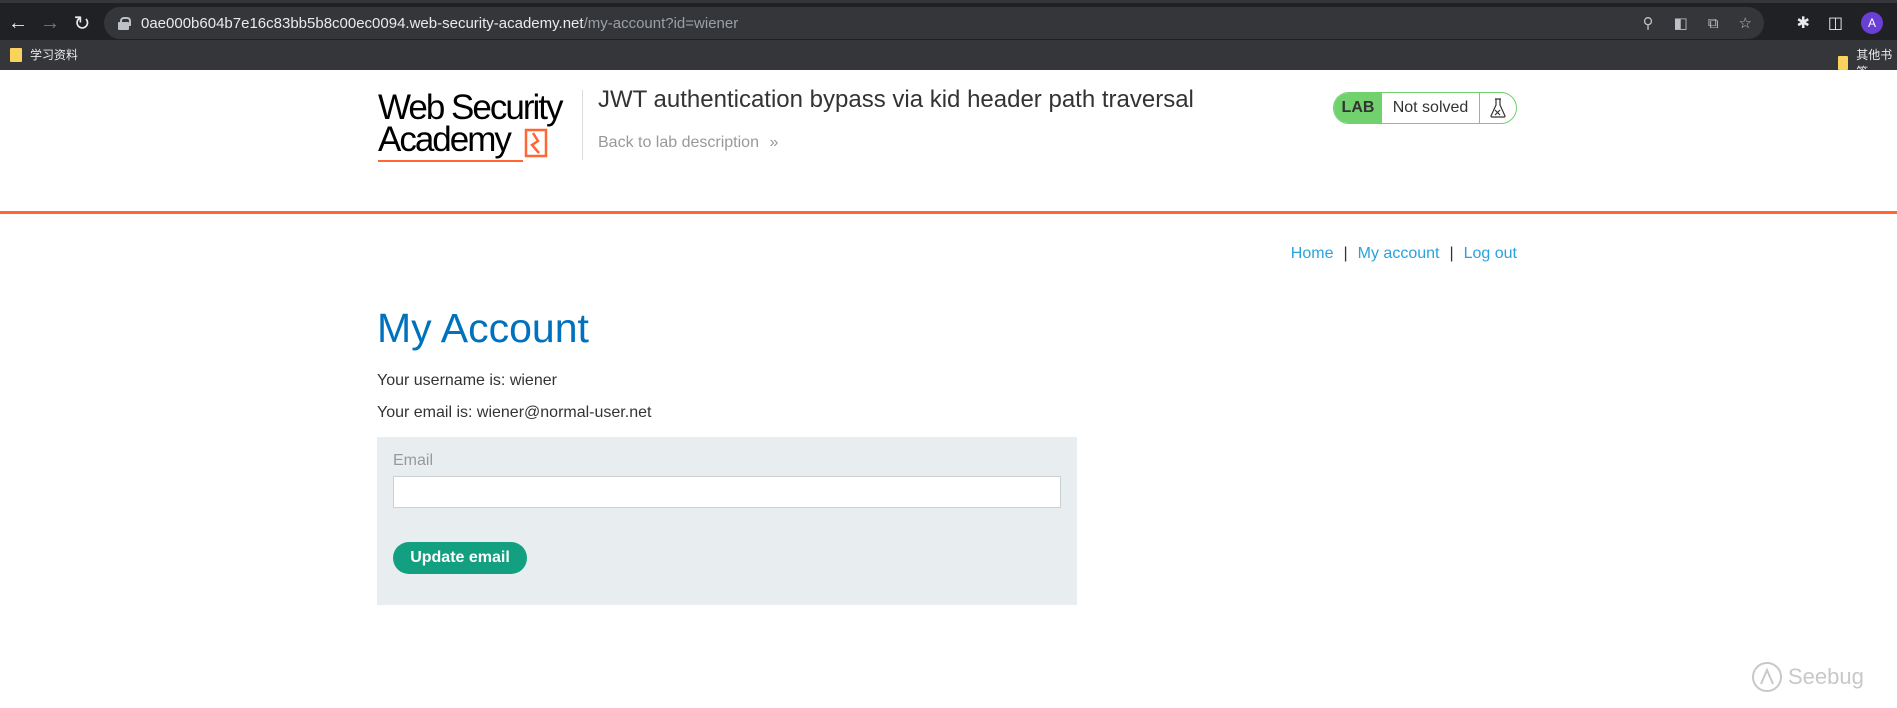 This screenshot has height=708, width=1897. I want to click on email-input, so click(727, 492).